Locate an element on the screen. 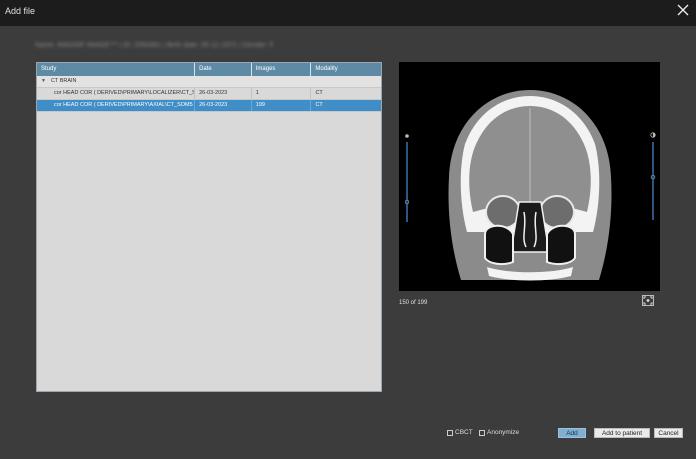  contrast-slider is located at coordinates (654, 177).